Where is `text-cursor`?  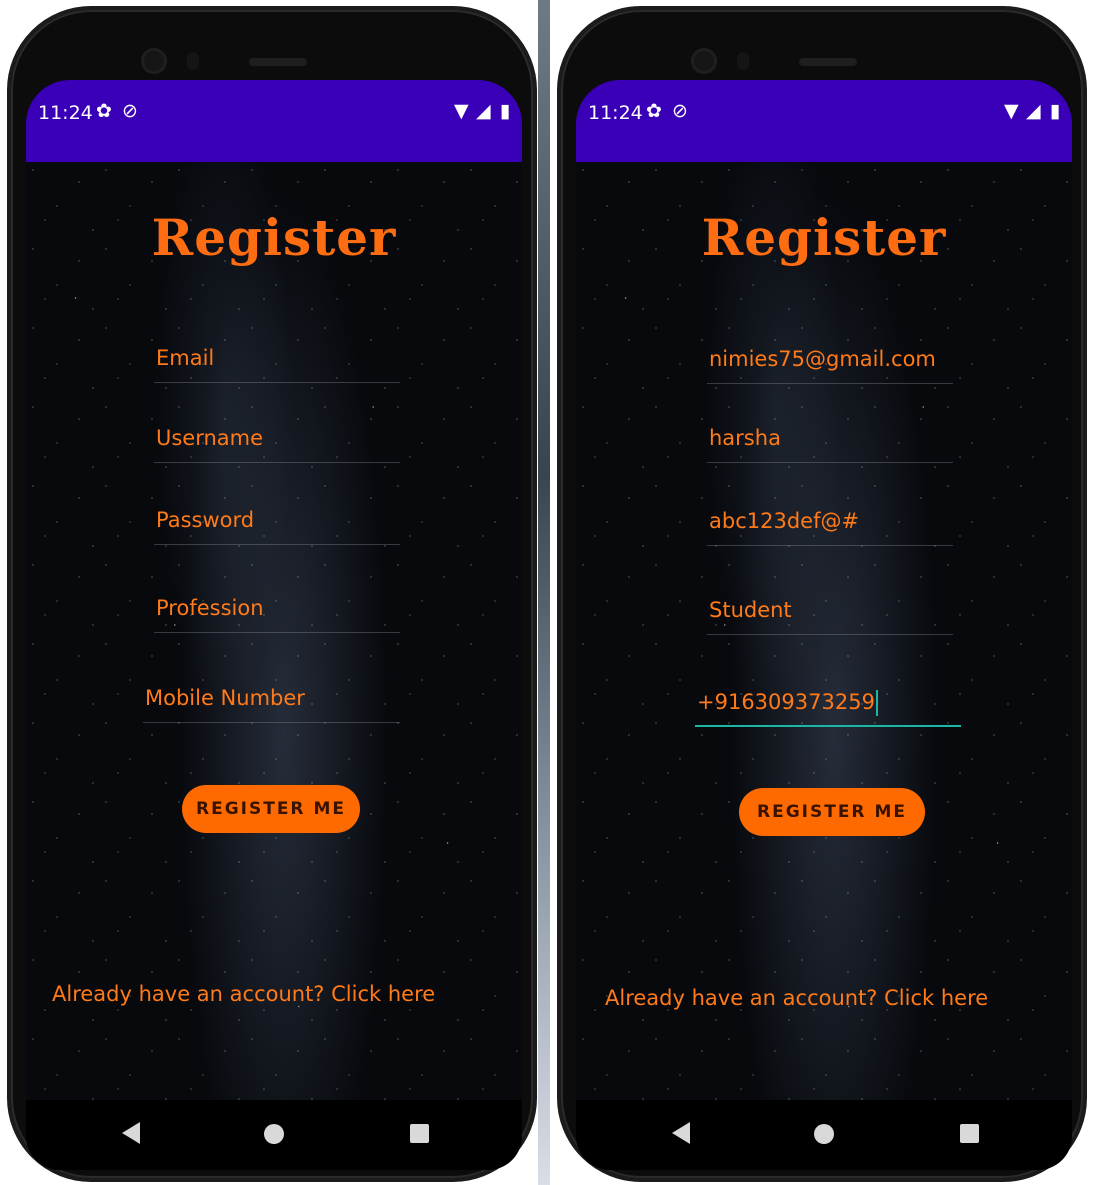 text-cursor is located at coordinates (876, 703).